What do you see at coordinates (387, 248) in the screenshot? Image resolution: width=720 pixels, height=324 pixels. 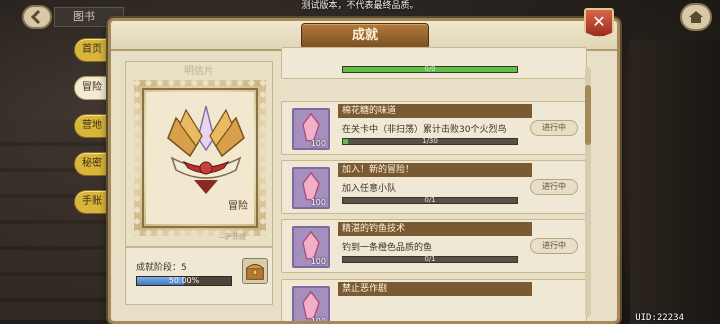 I see `item-desc: 钓到一条橙色品质的鱼` at bounding box center [387, 248].